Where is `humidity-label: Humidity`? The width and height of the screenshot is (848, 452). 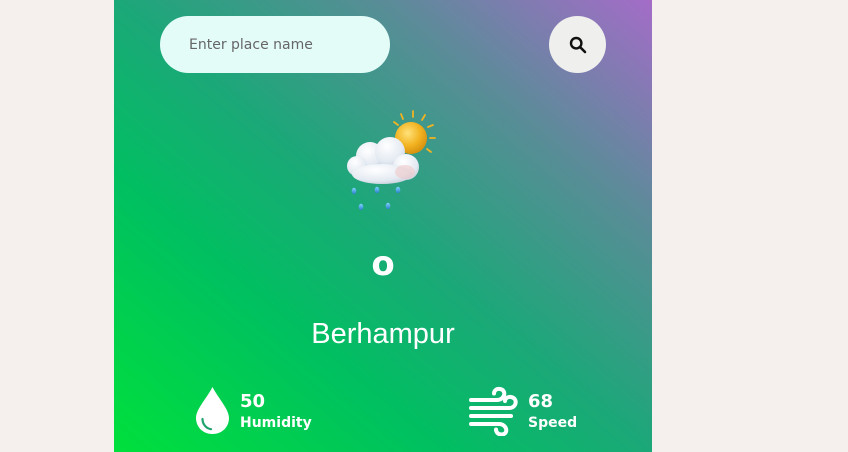
humidity-label: Humidity is located at coordinates (276, 422).